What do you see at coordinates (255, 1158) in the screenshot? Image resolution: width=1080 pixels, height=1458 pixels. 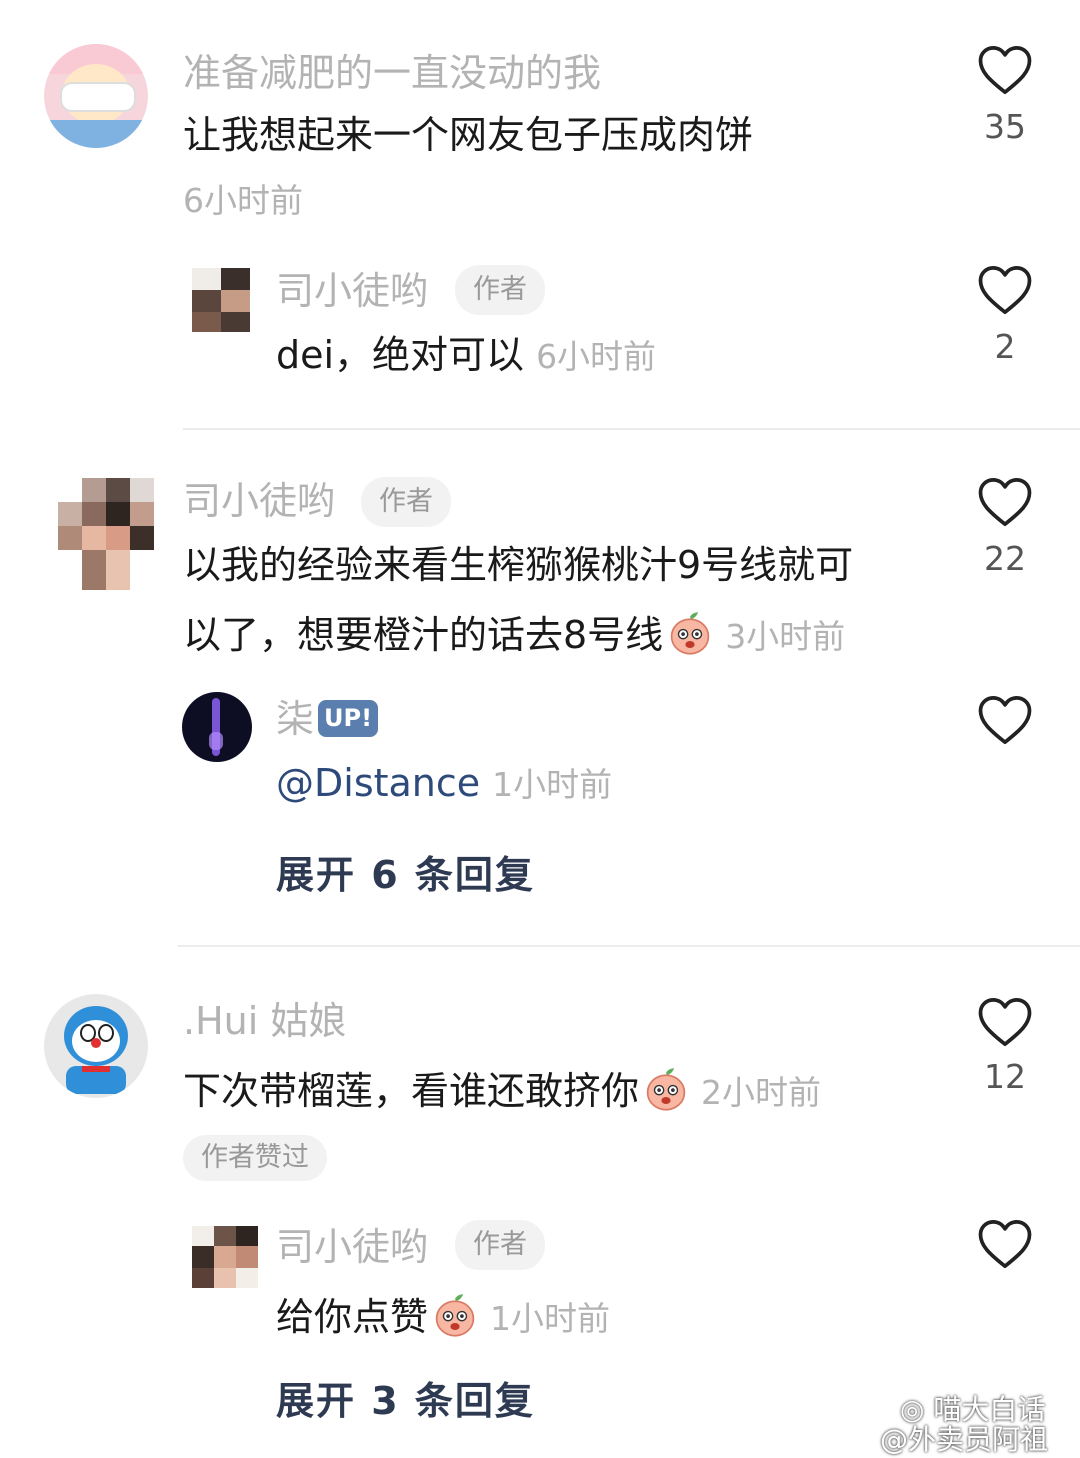 I see `author-liked-badge: 作者赞过` at bounding box center [255, 1158].